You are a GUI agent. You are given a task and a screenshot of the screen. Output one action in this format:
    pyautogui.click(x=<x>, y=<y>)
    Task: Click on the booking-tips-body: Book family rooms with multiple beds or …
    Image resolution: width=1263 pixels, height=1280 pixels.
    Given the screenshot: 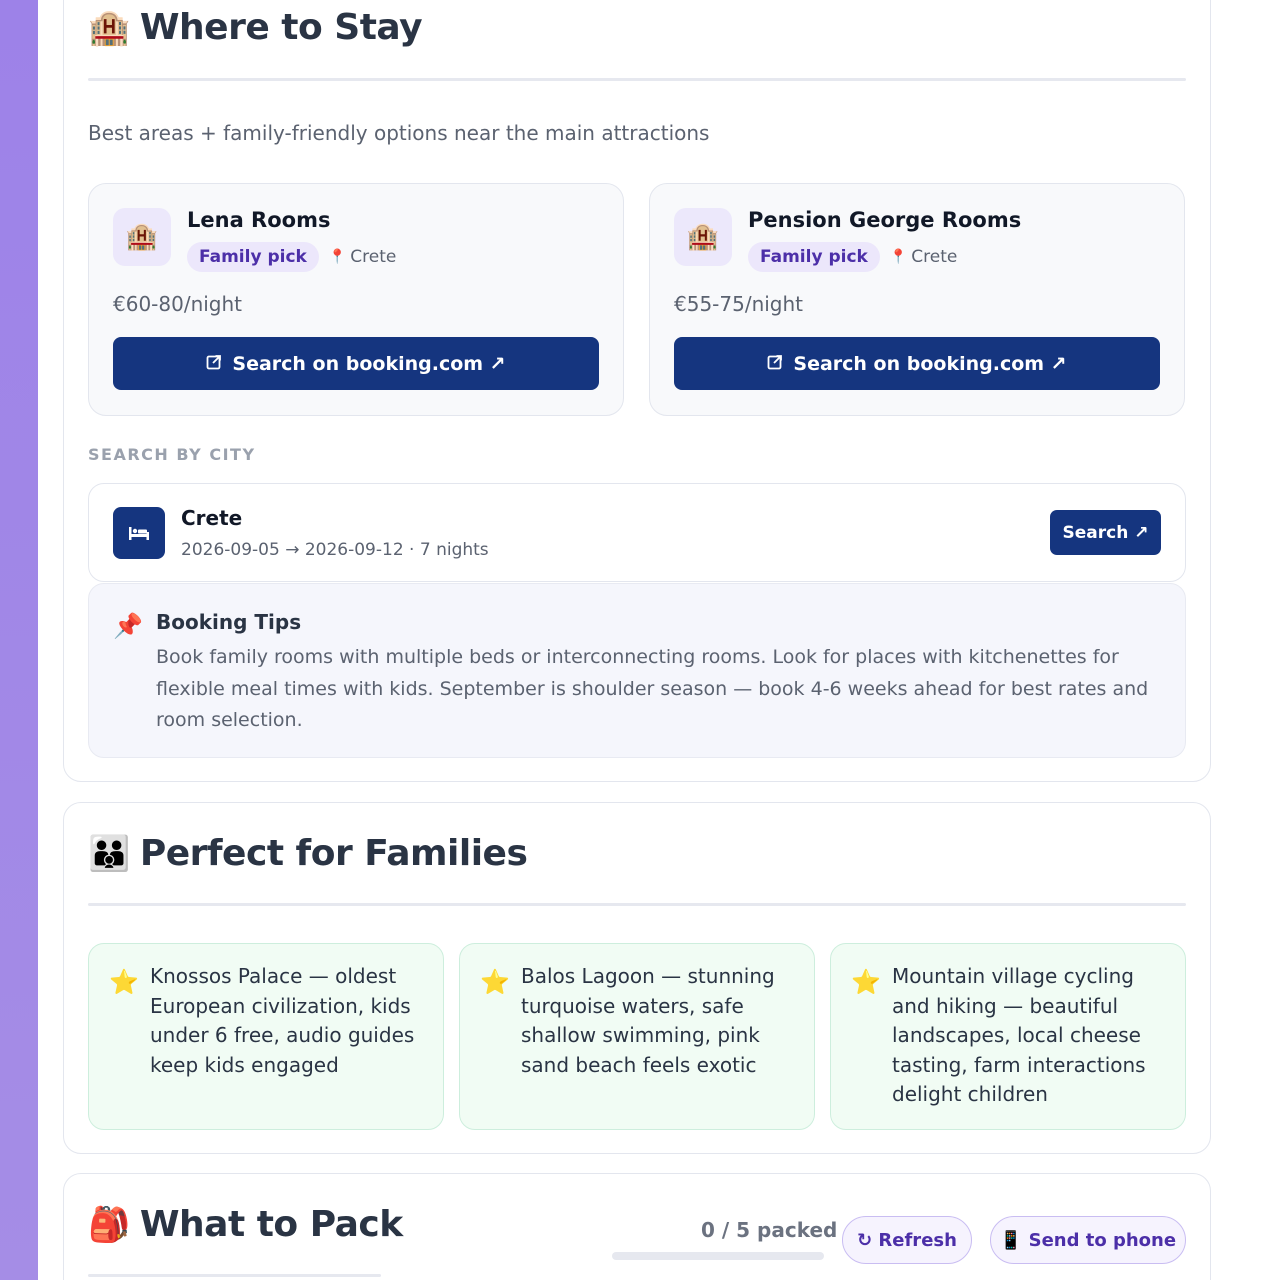 What is the action you would take?
    pyautogui.click(x=652, y=688)
    